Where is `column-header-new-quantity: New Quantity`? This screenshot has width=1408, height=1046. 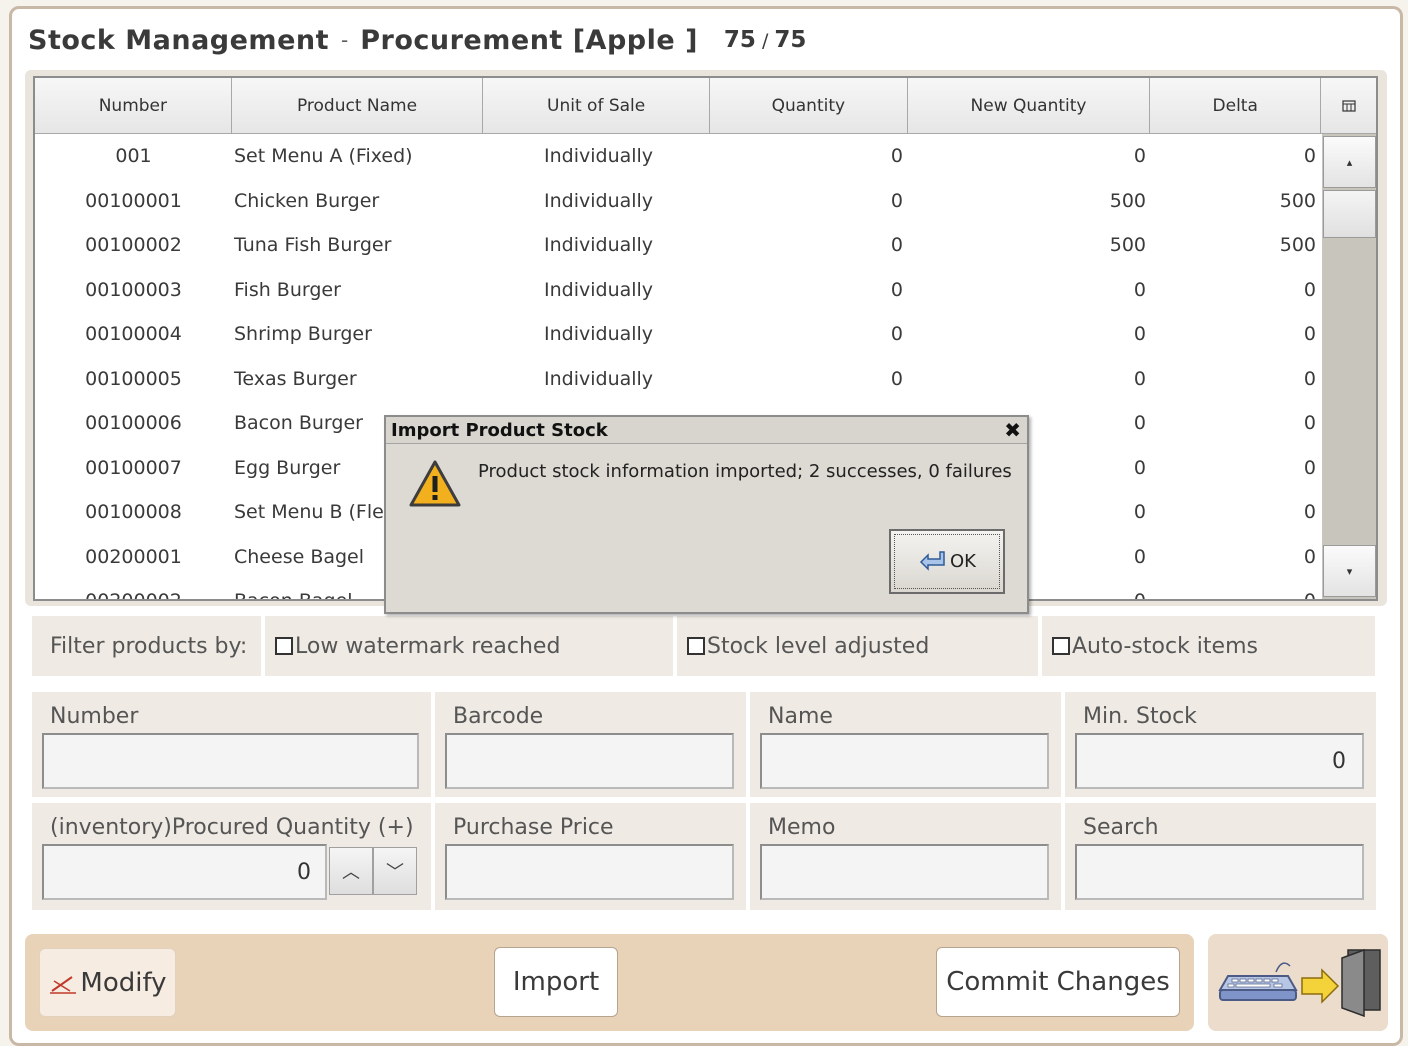
column-header-new-quantity: New Quantity is located at coordinates (1029, 106).